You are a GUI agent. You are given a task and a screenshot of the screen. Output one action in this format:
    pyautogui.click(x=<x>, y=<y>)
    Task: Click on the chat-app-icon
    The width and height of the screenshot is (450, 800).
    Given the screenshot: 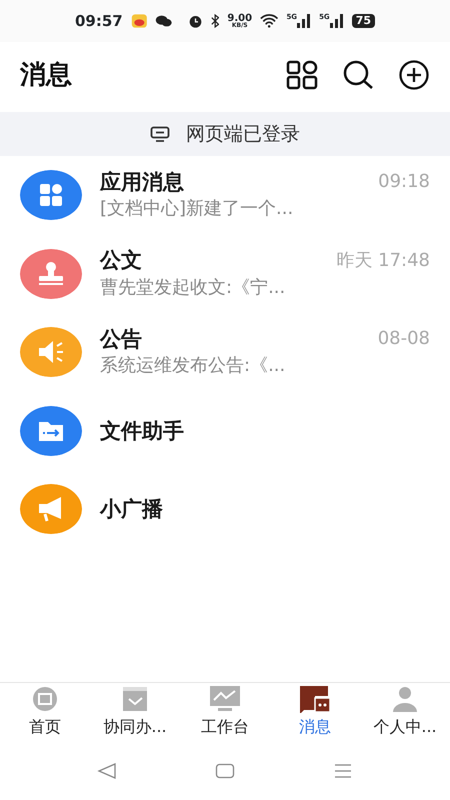 What is the action you would take?
    pyautogui.click(x=163, y=21)
    